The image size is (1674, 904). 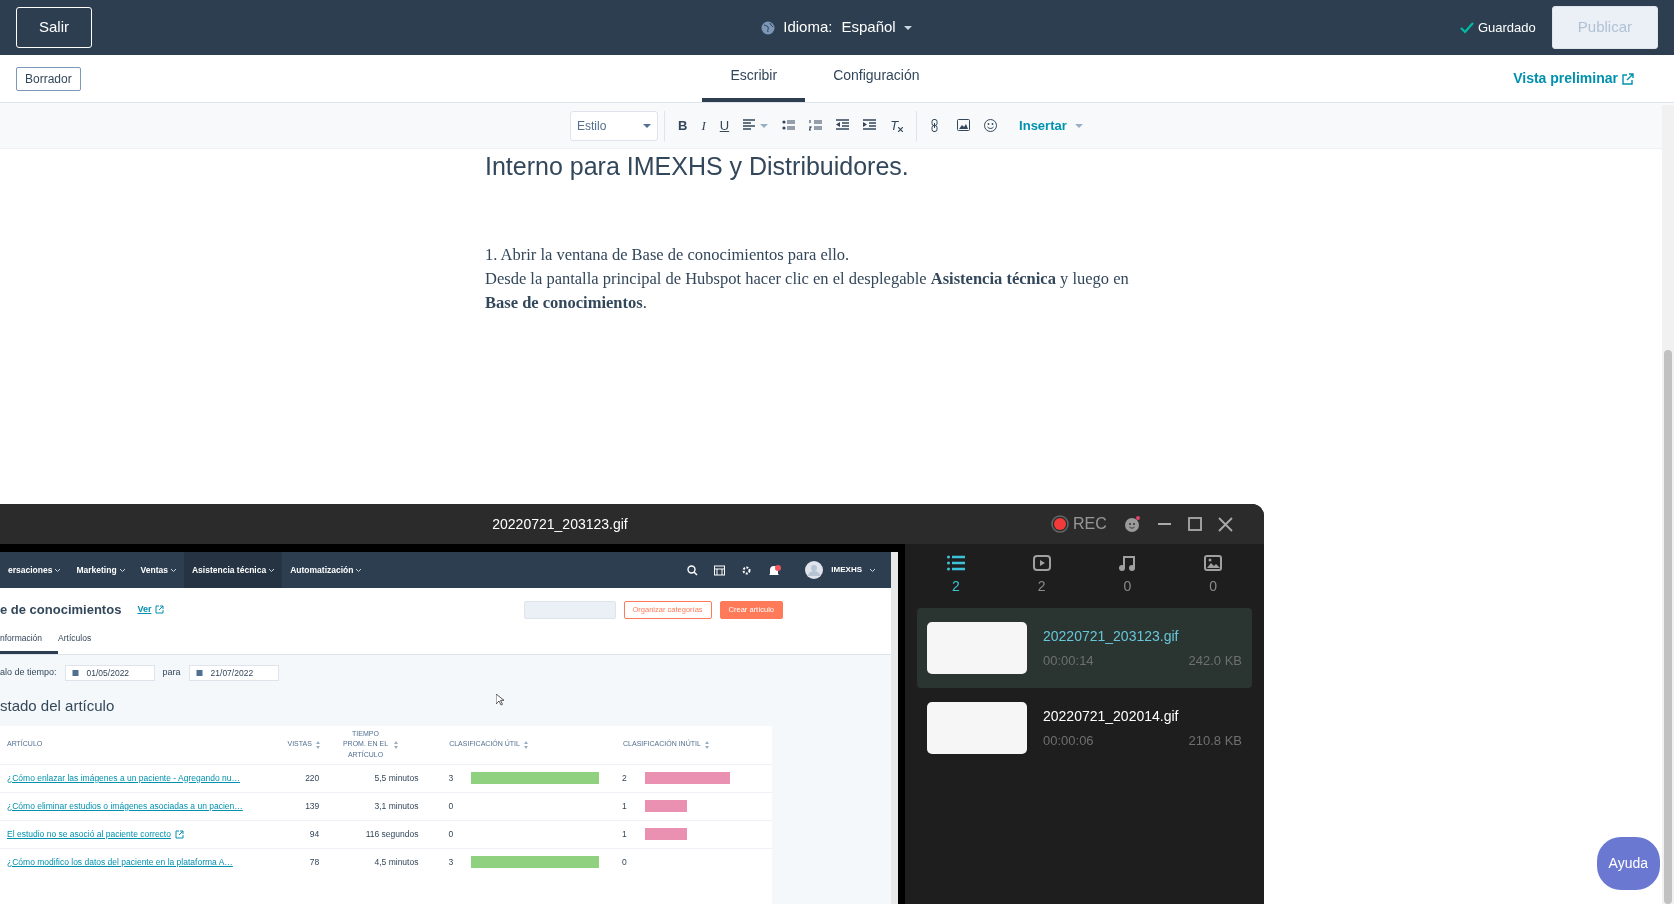 What do you see at coordinates (560, 524) in the screenshot?
I see `window-title: 20220721_203123.gif` at bounding box center [560, 524].